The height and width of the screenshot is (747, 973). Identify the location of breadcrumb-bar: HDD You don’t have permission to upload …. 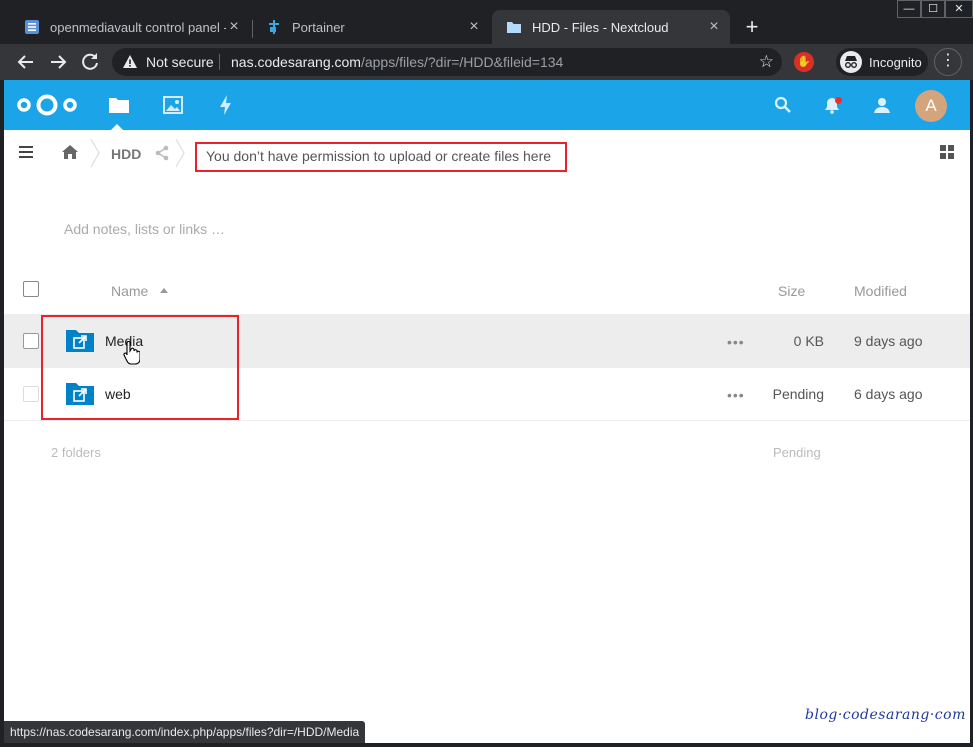
(487, 153).